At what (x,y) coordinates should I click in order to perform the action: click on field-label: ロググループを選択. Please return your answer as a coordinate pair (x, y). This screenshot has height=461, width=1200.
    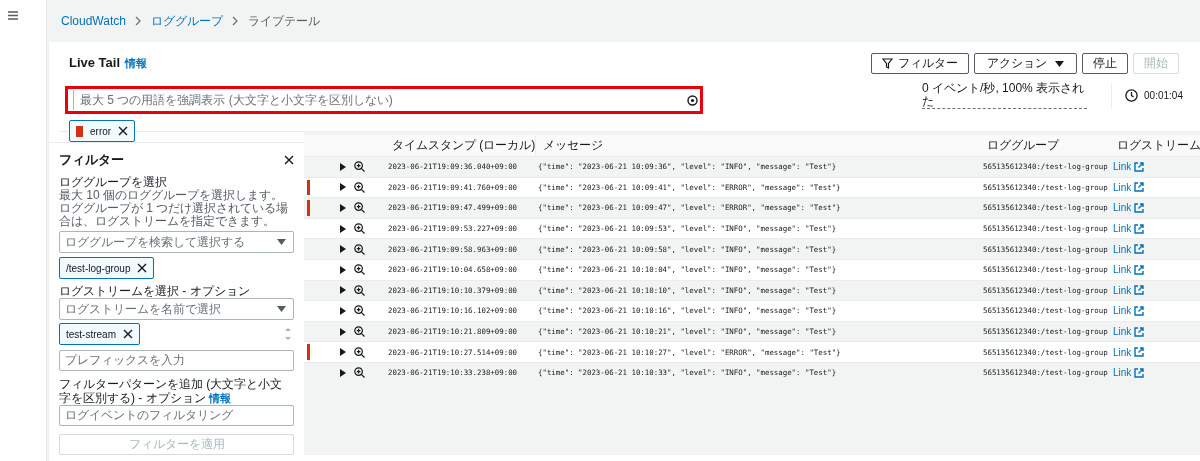
    Looking at the image, I should click on (113, 182).